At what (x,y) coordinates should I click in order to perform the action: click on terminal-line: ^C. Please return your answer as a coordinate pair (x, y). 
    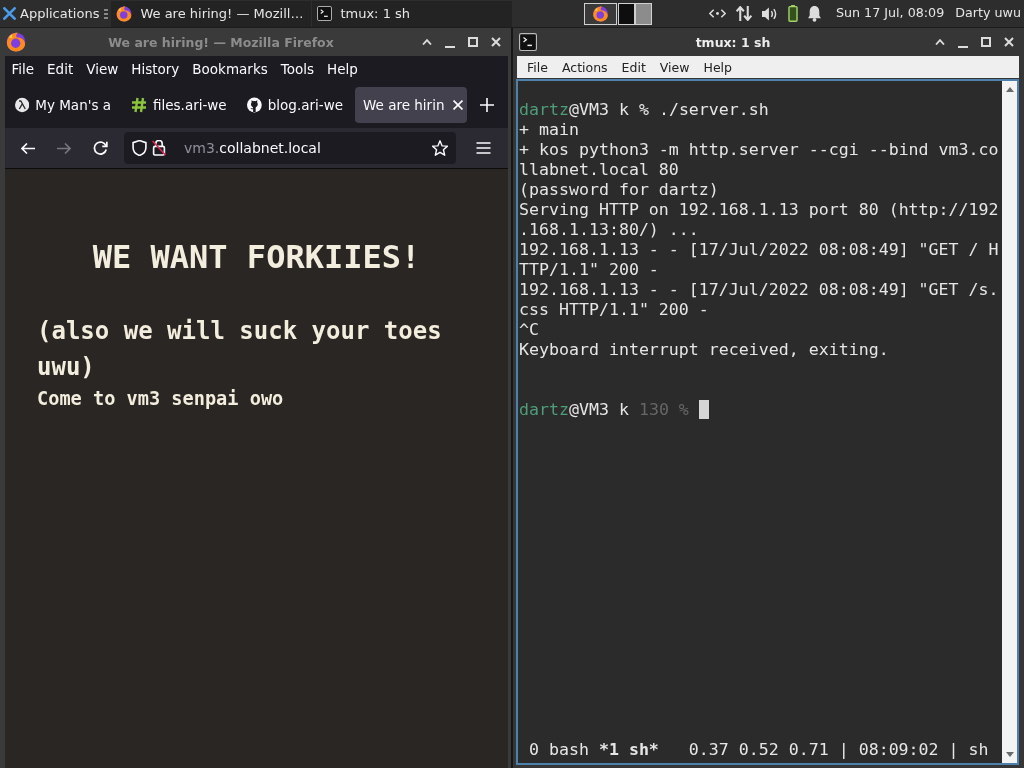
    Looking at the image, I should click on (529, 329).